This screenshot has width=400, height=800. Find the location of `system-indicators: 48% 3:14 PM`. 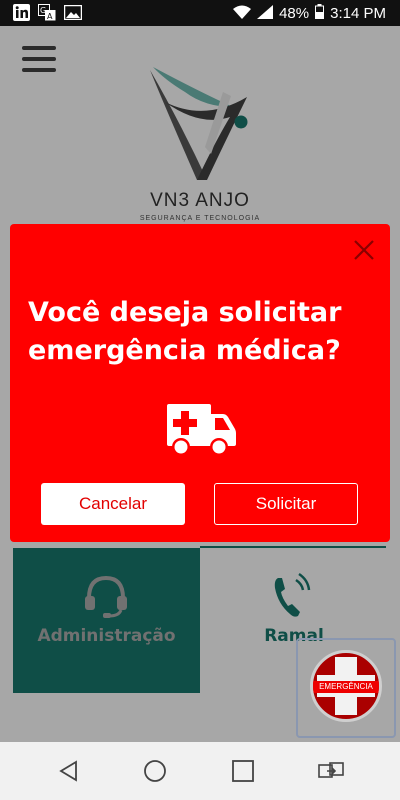

system-indicators: 48% 3:14 PM is located at coordinates (309, 13).